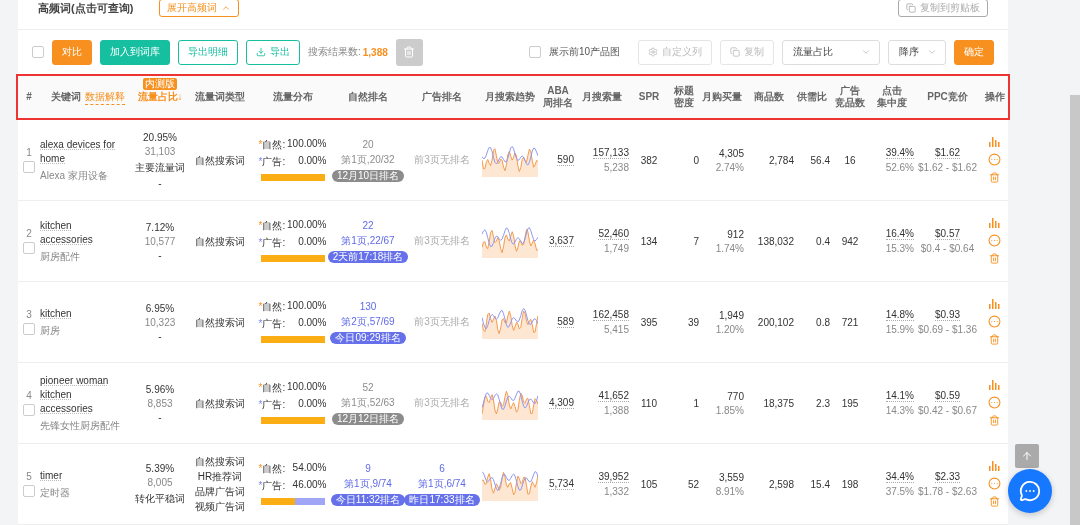 Image resolution: width=1080 pixels, height=525 pixels. I want to click on column-header: 供需比, so click(812, 97).